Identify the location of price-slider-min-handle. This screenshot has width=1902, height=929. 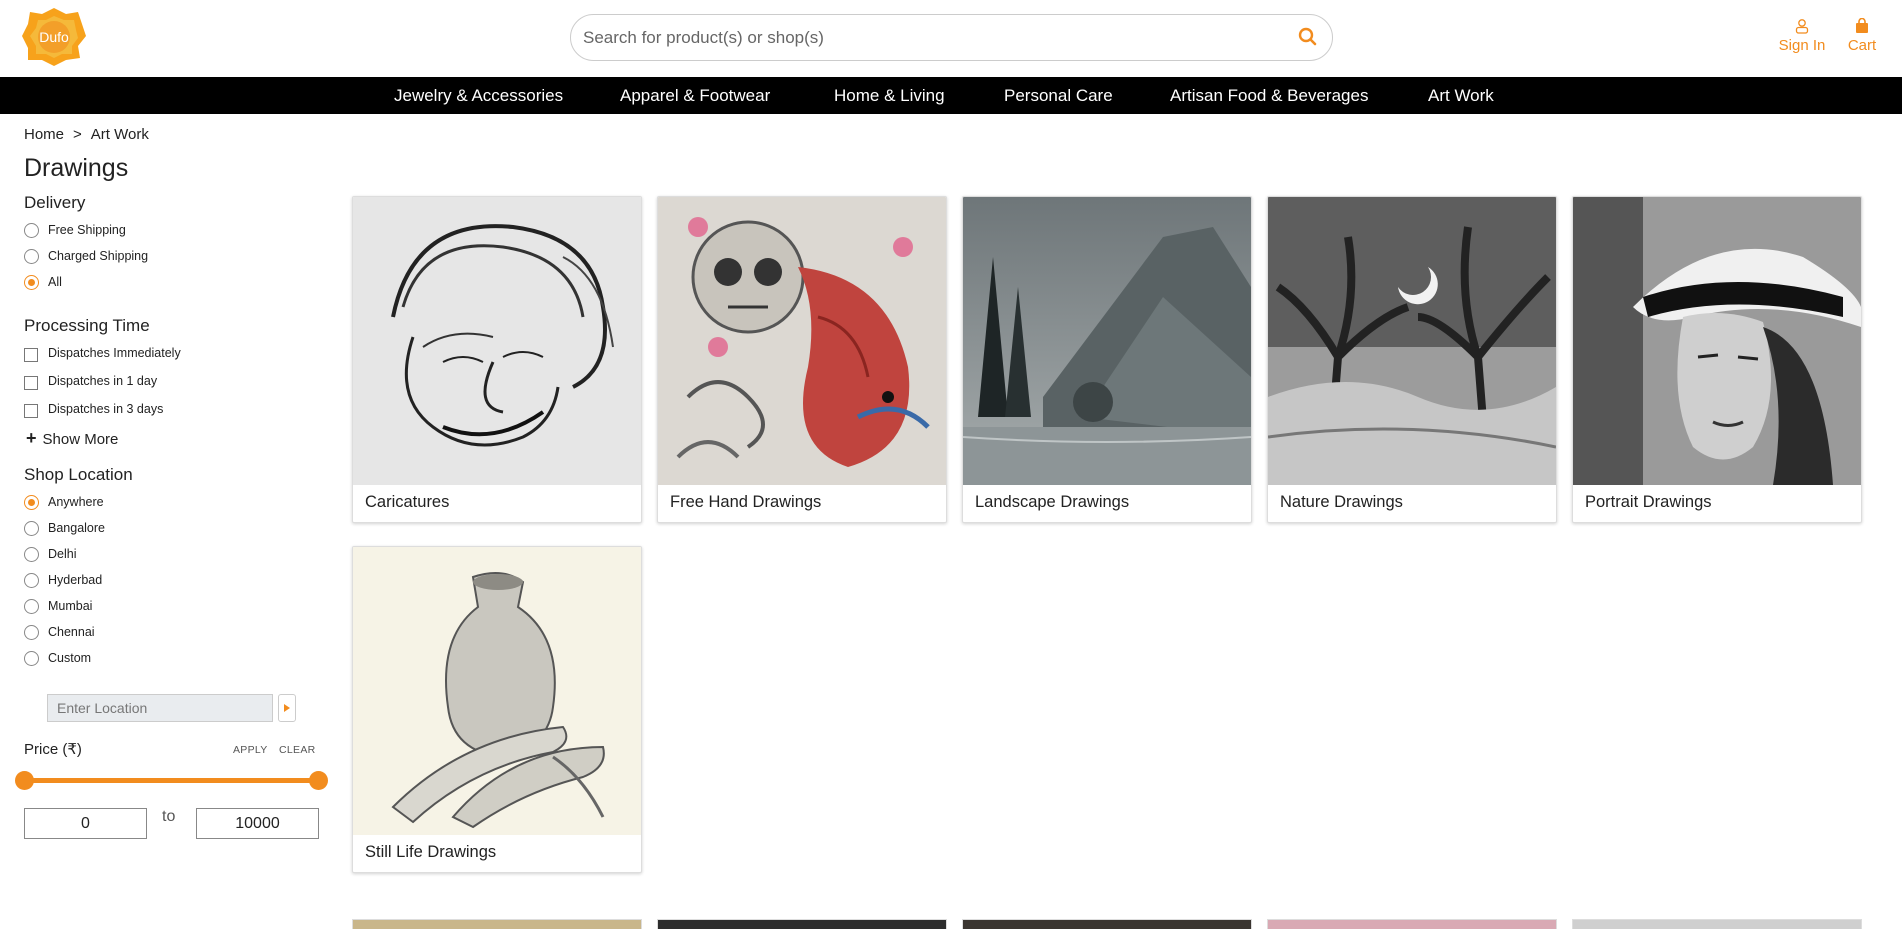
(24, 780).